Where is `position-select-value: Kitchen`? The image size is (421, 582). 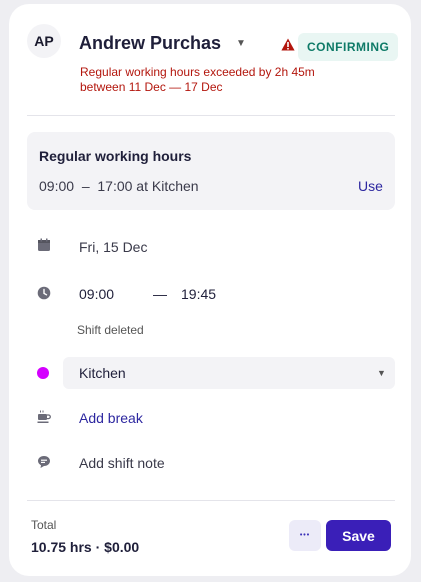
position-select-value: Kitchen is located at coordinates (102, 373).